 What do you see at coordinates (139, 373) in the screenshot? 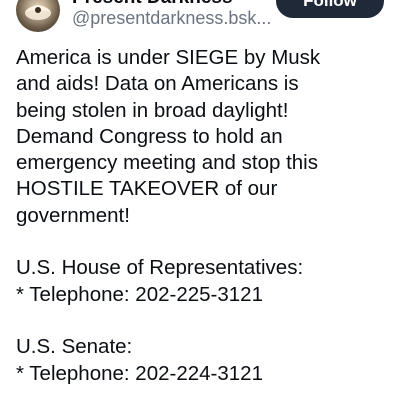
I see `senate-phone: * Telephone: 202-224-3121` at bounding box center [139, 373].